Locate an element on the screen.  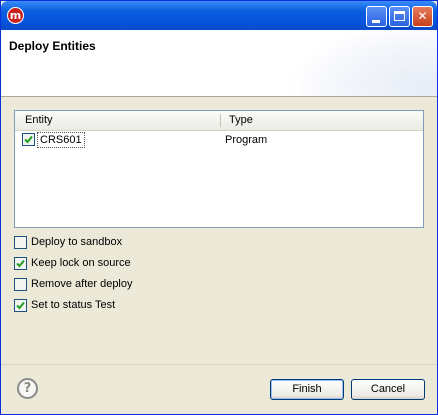
type-cell: Program is located at coordinates (246, 140).